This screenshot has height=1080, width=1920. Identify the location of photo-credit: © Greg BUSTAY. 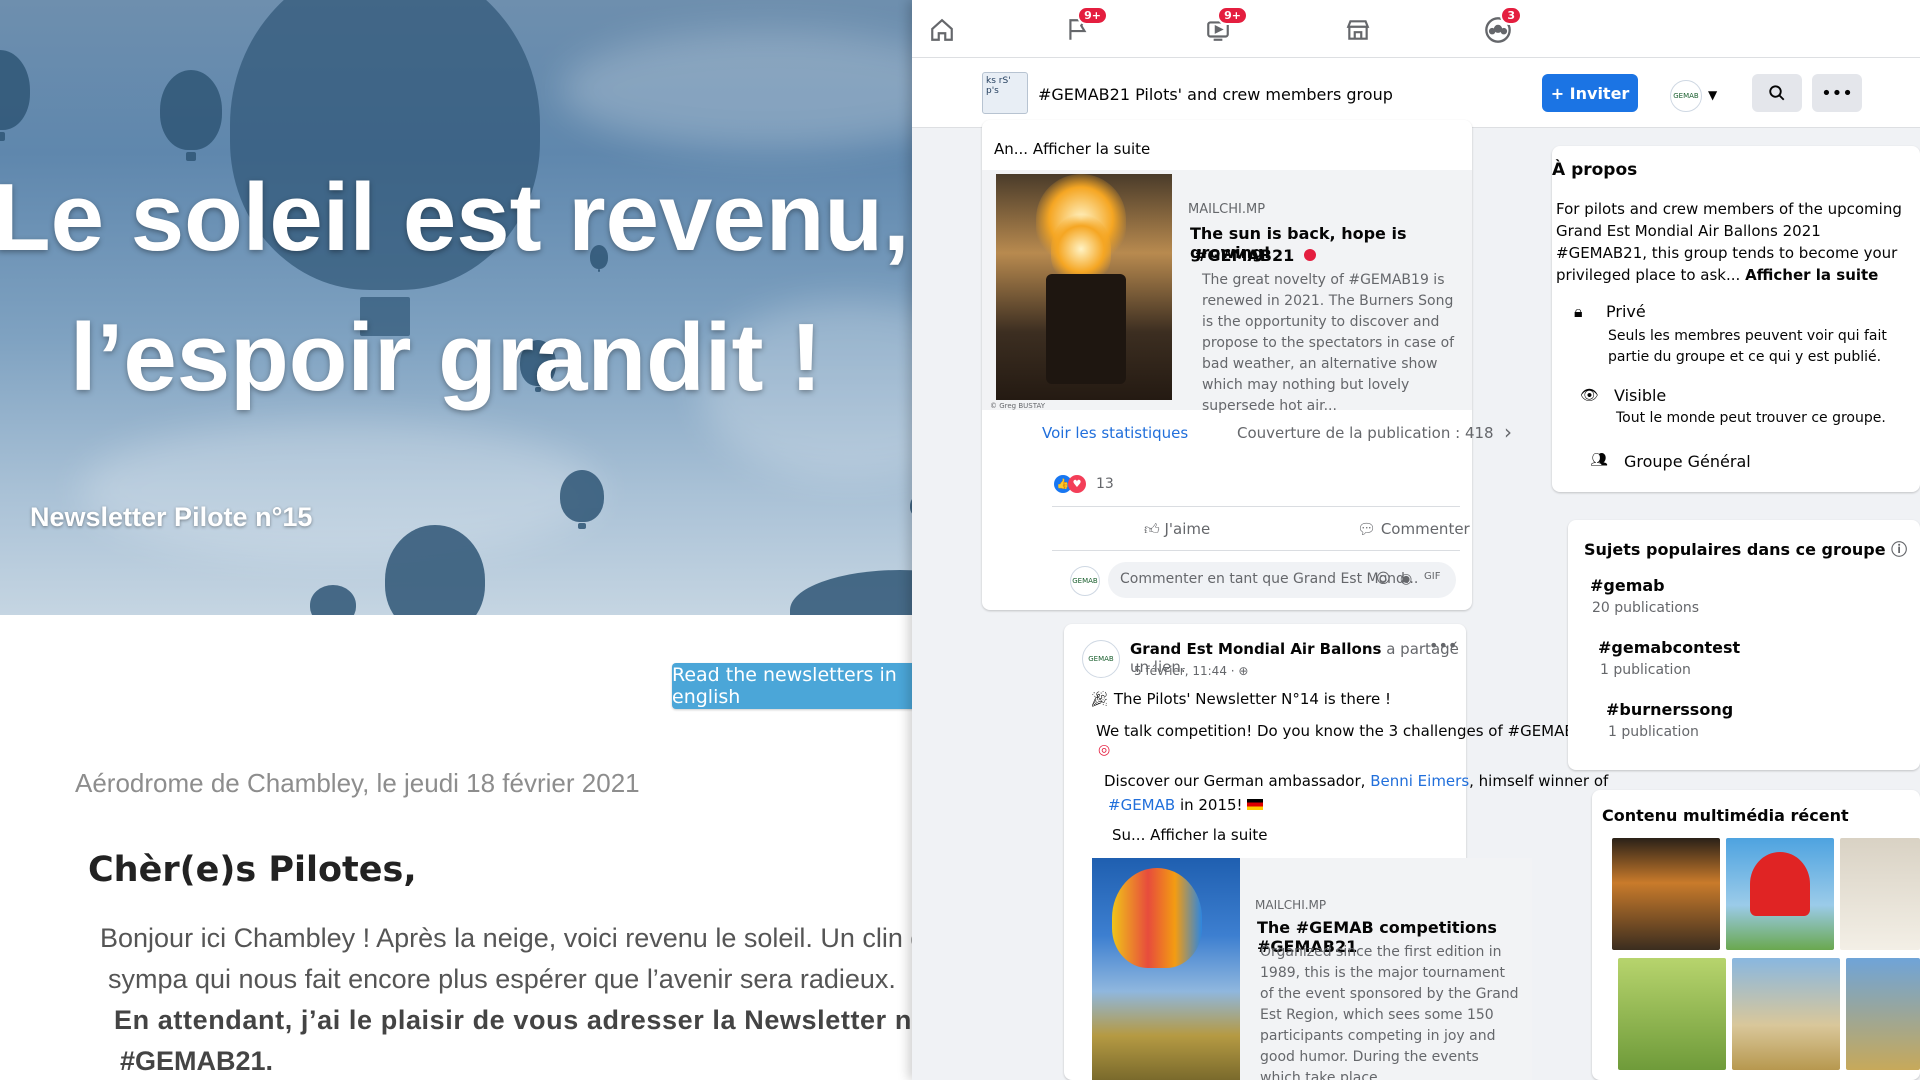
(1017, 406).